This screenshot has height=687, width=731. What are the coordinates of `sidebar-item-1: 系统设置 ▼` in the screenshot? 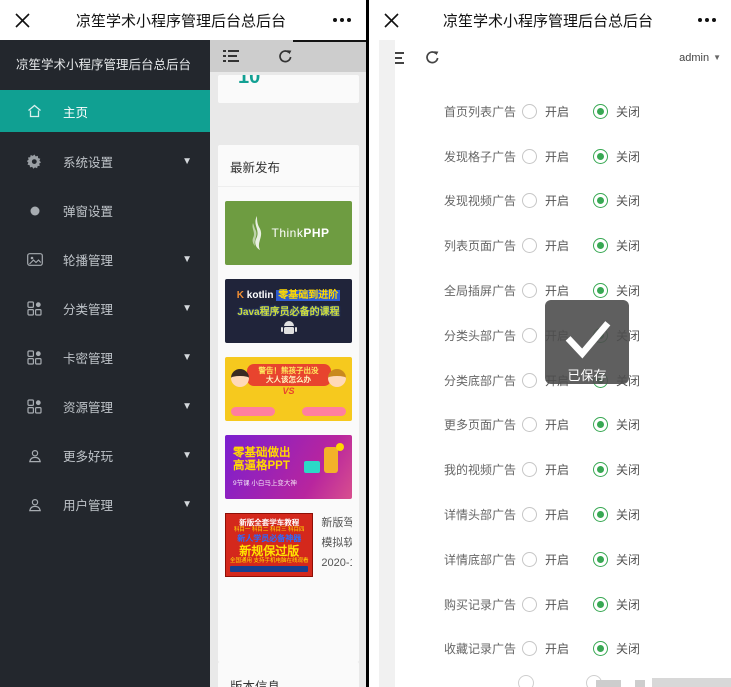 It's located at (105, 161).